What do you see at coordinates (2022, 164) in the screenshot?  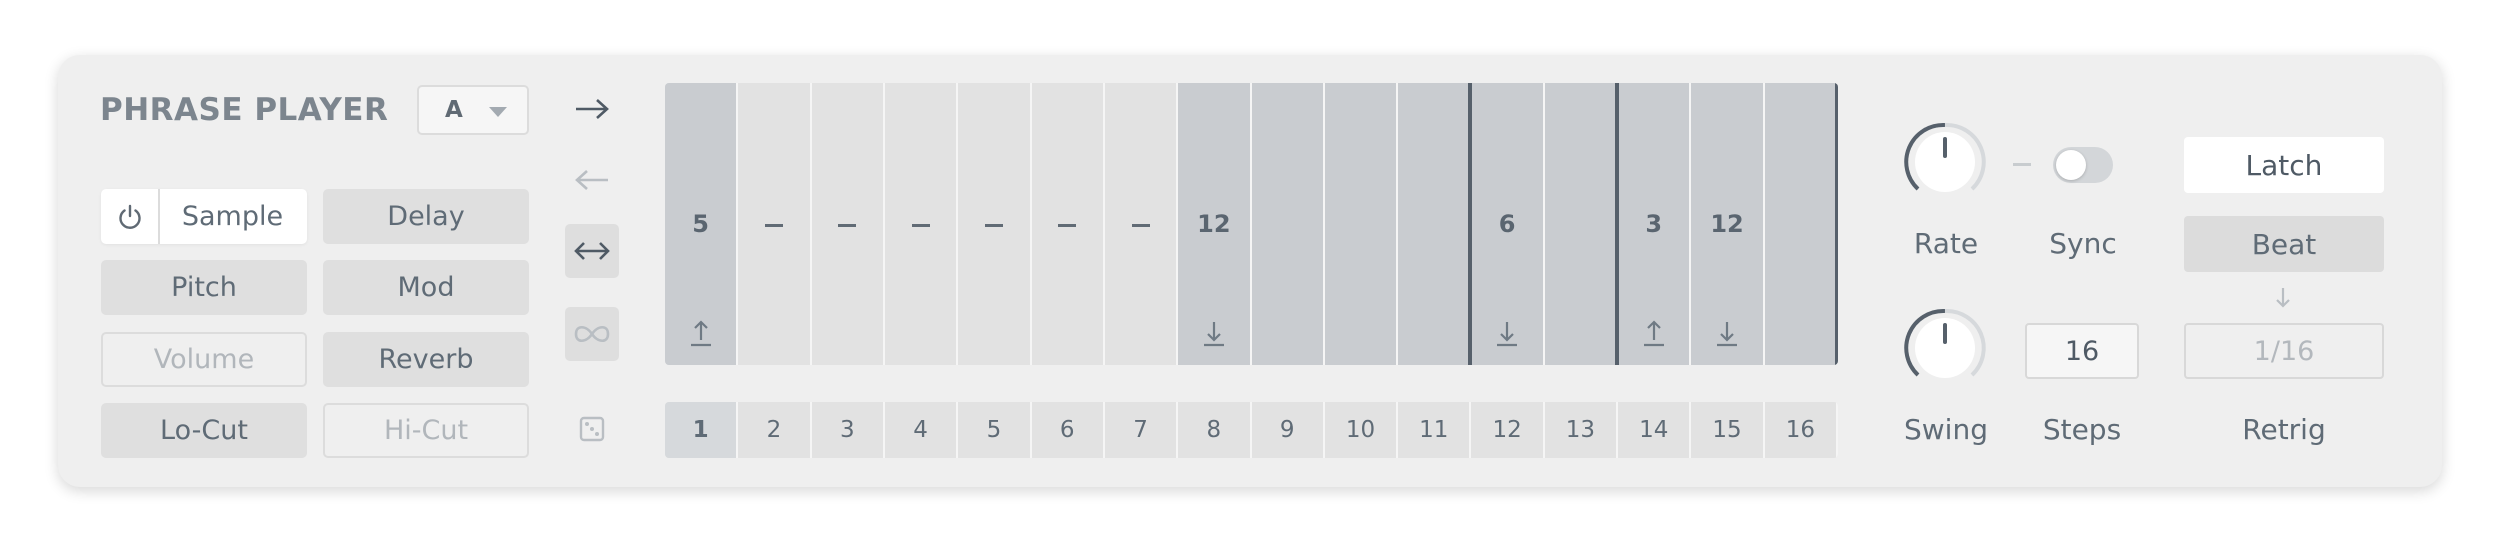 I see `sync-dash` at bounding box center [2022, 164].